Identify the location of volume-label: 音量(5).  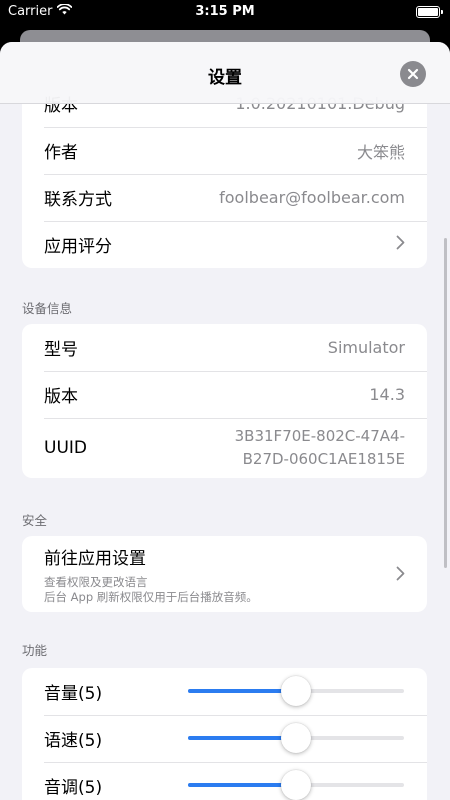
(73, 694).